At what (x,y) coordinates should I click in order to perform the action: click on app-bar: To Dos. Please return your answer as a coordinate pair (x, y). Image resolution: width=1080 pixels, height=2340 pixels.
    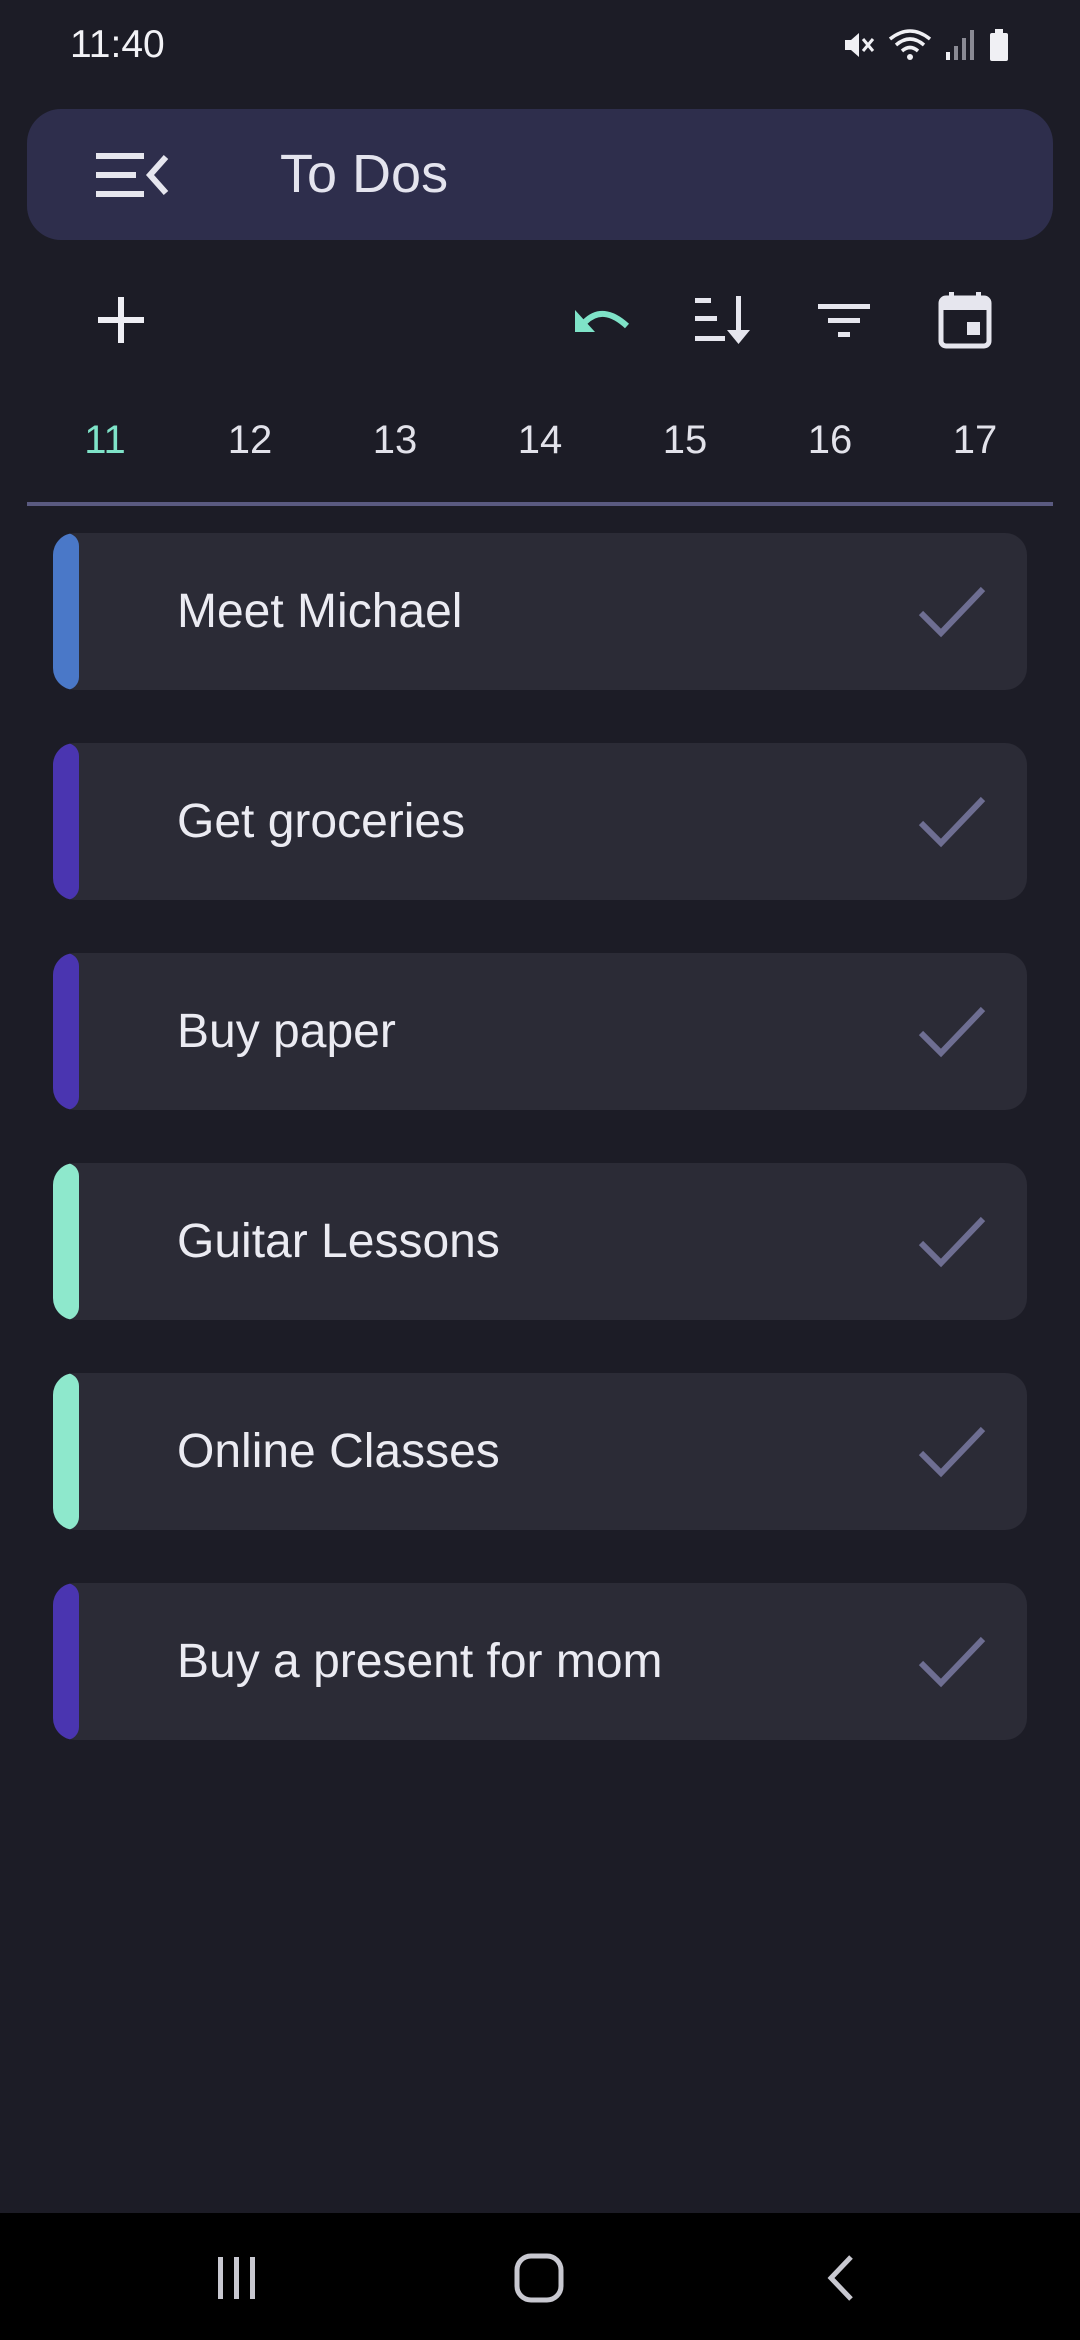
    Looking at the image, I should click on (540, 174).